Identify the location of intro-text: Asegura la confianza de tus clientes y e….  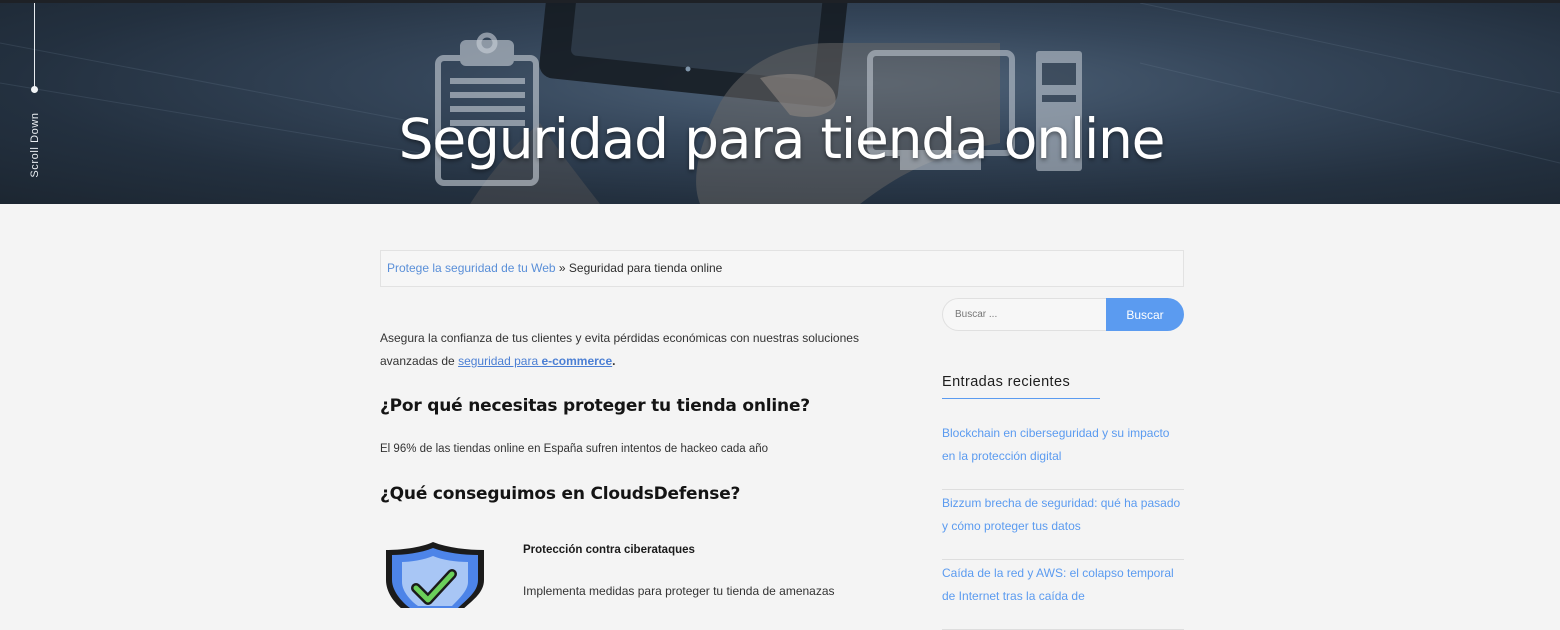
(619, 349).